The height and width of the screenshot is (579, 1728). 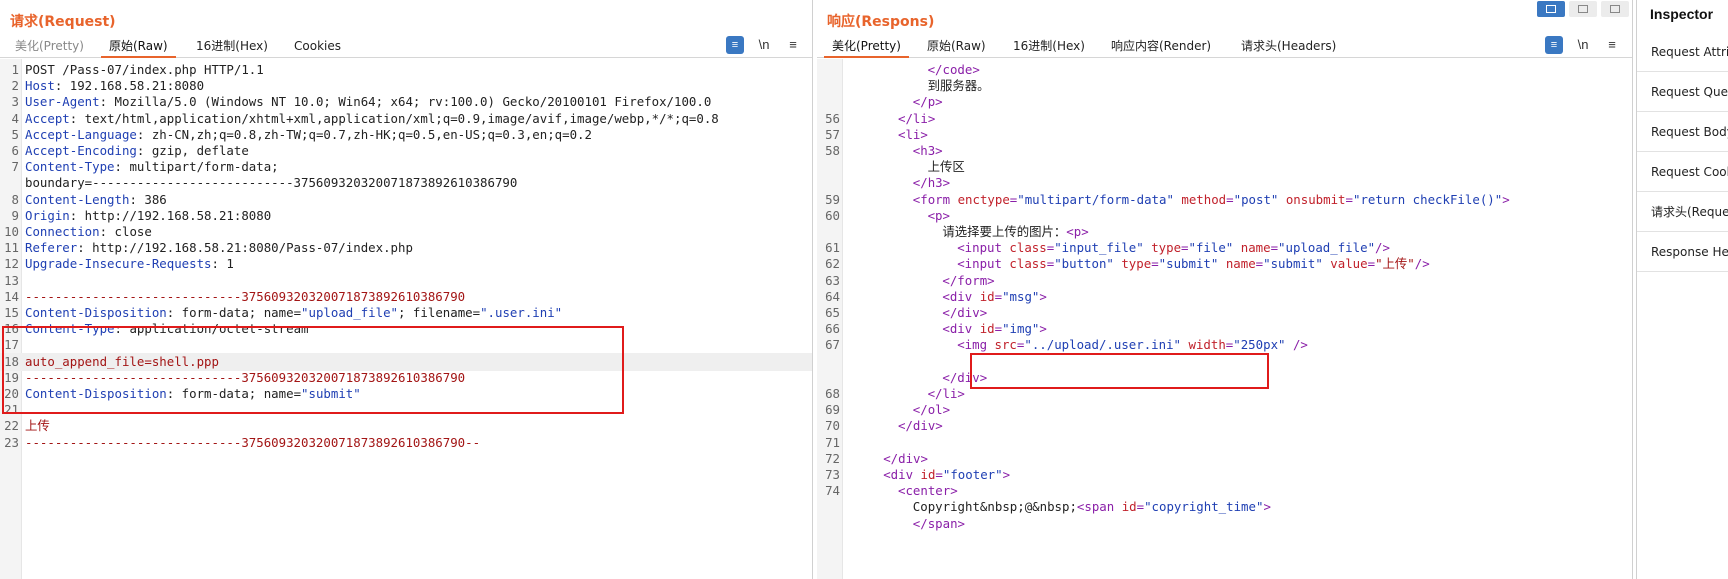 I want to click on tab-render: 响应内容(Render), so click(x=1161, y=47).